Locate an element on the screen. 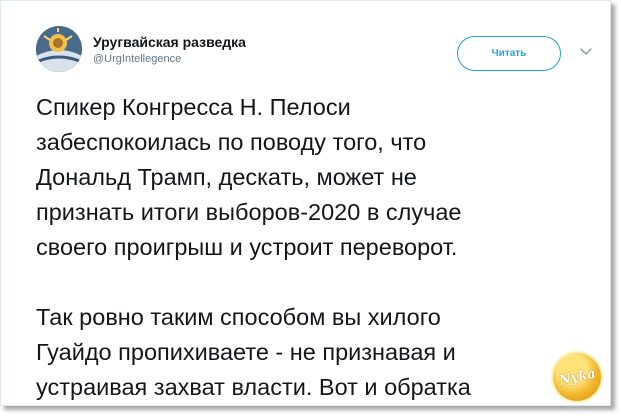  tweet-line: Гуайдо пропихиваете - не признавая и is located at coordinates (246, 352).